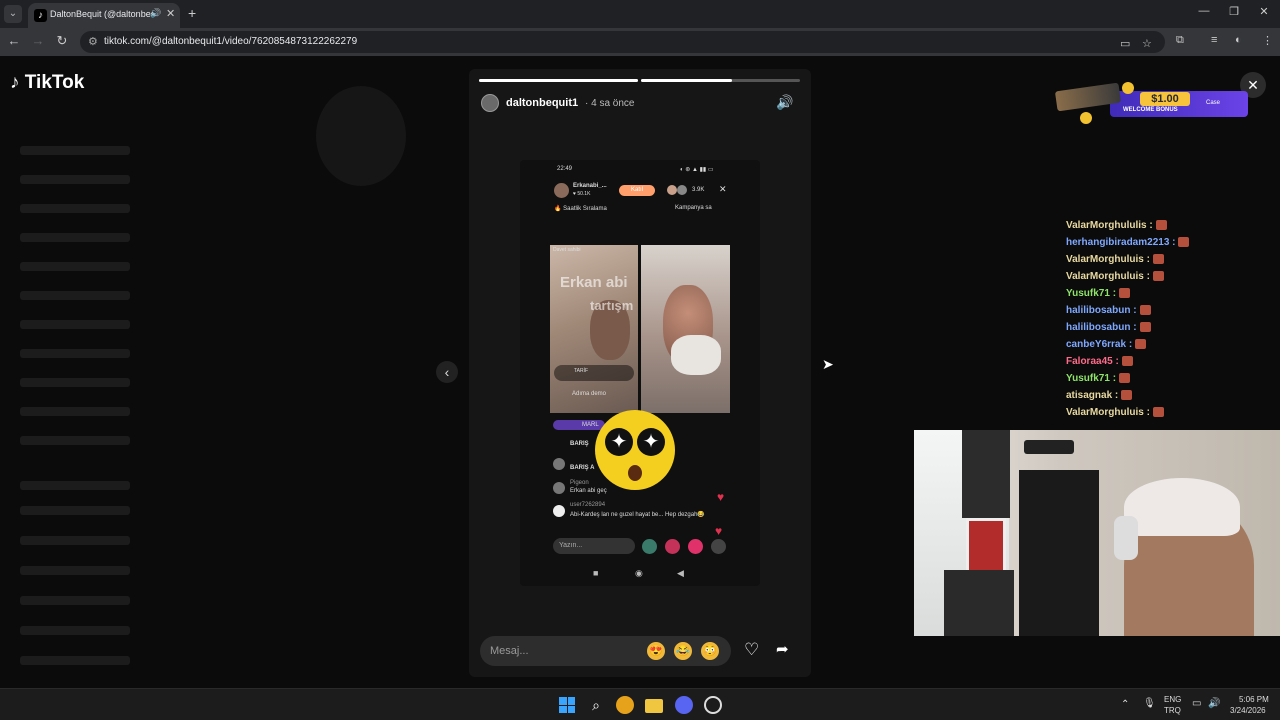 The height and width of the screenshot is (720, 1280). What do you see at coordinates (1254, 699) in the screenshot?
I see `clock-time: 5:06 PM` at bounding box center [1254, 699].